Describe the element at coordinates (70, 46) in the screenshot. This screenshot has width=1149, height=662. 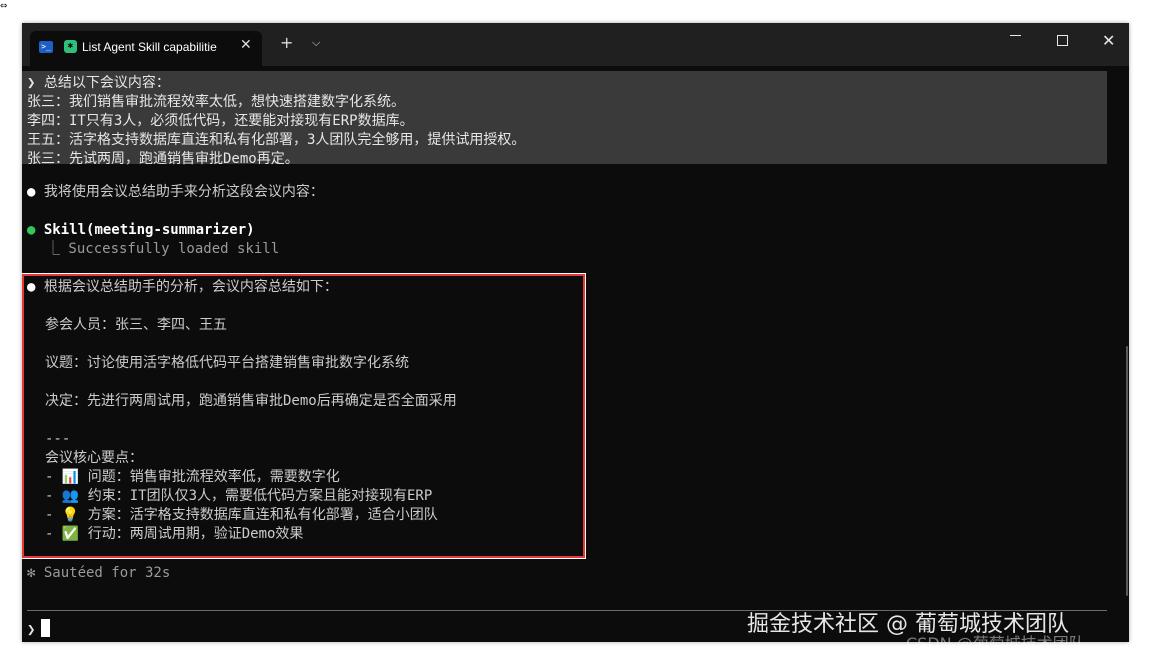
I see `app-icon: ✱` at that location.